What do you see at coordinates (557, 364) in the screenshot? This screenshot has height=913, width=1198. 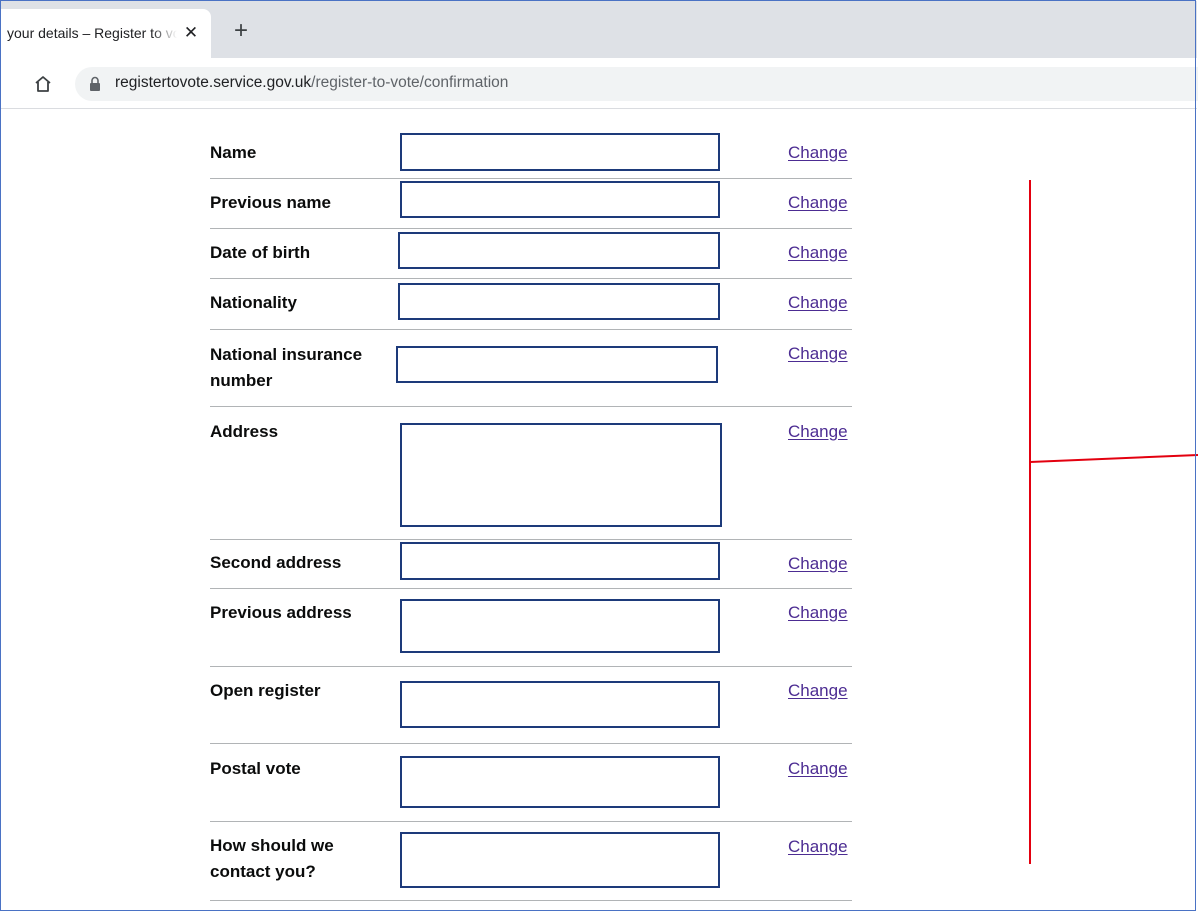 I see `national-insurance-field` at bounding box center [557, 364].